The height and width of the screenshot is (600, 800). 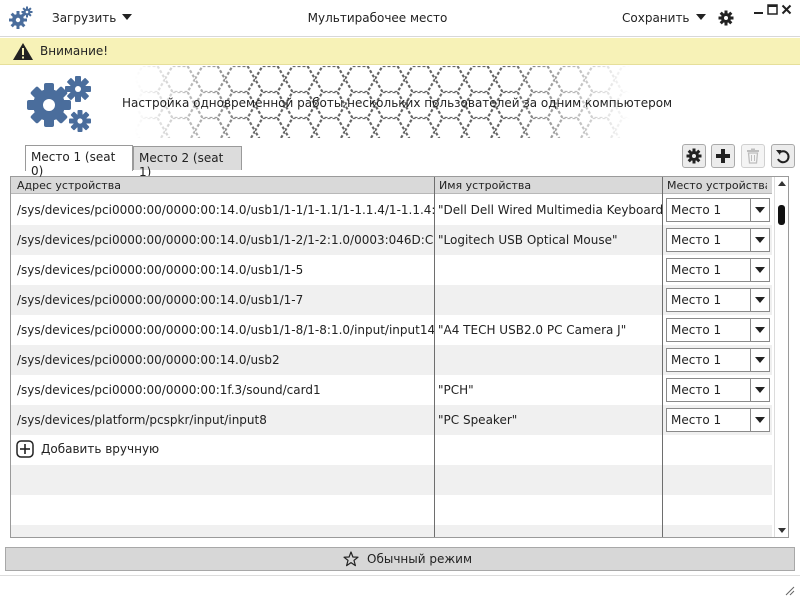 I want to click on warning-text: Внимание!, so click(x=74, y=51).